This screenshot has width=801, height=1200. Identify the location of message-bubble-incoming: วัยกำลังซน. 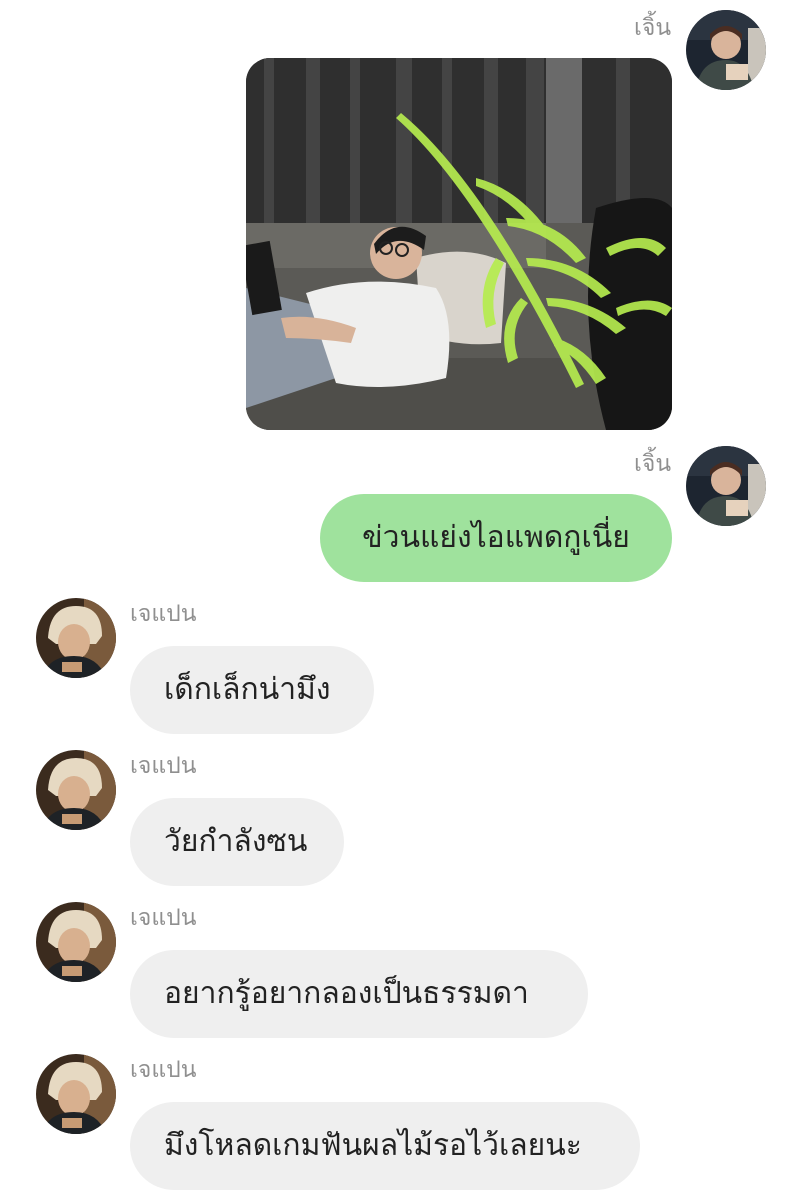
(237, 842).